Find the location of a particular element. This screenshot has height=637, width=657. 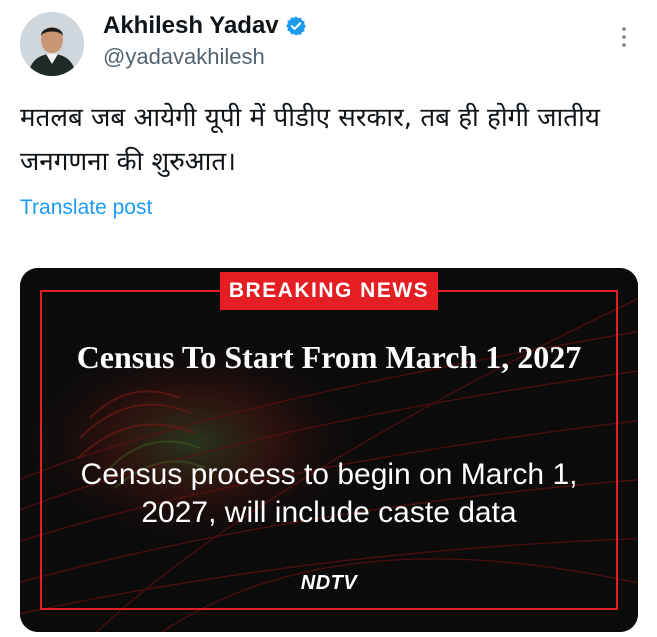

avatar is located at coordinates (52, 44).